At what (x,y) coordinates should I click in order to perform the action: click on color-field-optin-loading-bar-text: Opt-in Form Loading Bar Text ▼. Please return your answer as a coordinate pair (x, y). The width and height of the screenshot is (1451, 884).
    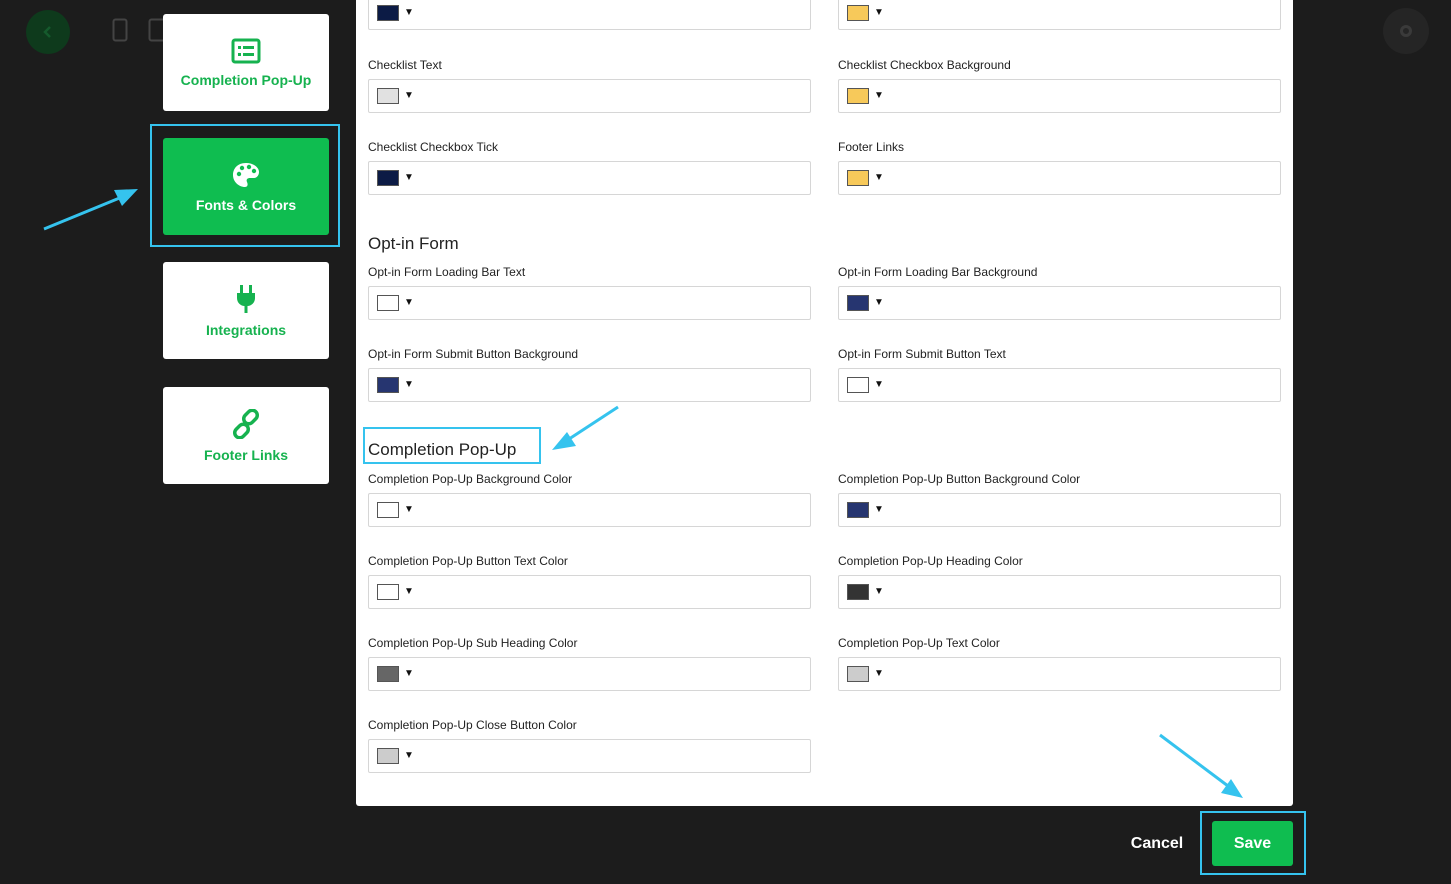
    Looking at the image, I should click on (589, 292).